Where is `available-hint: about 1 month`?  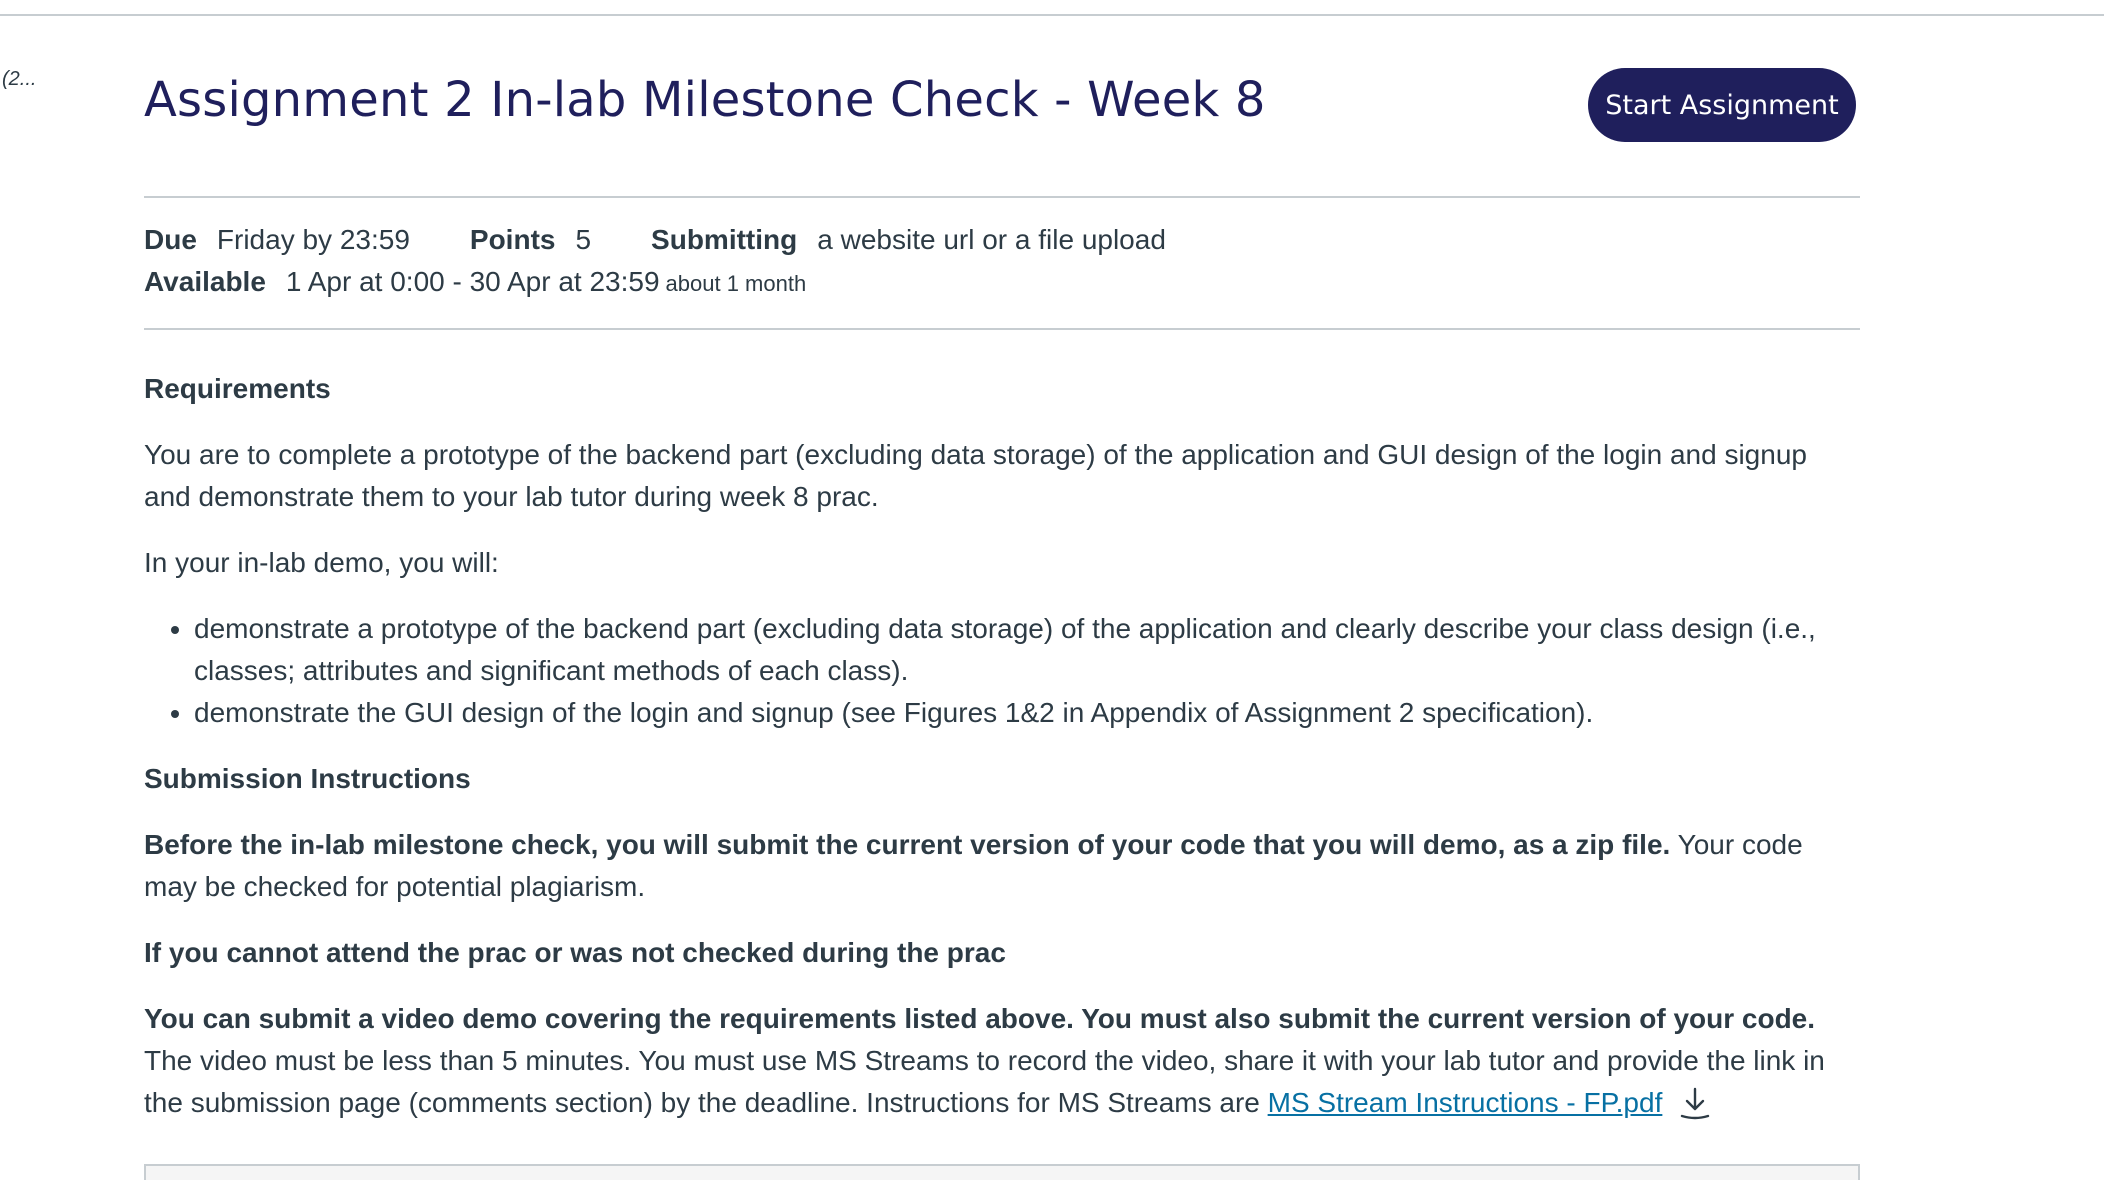
available-hint: about 1 month is located at coordinates (736, 283).